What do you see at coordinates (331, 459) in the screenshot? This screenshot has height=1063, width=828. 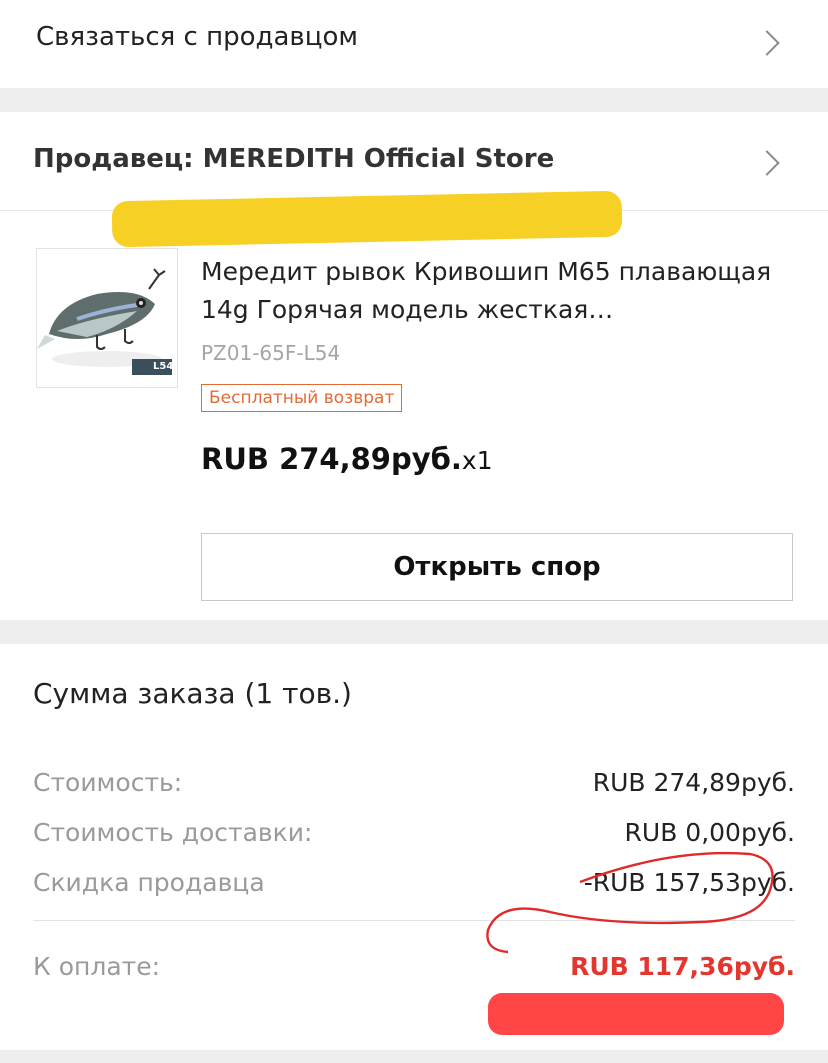 I see `price-value: RUB 274,89руб.` at bounding box center [331, 459].